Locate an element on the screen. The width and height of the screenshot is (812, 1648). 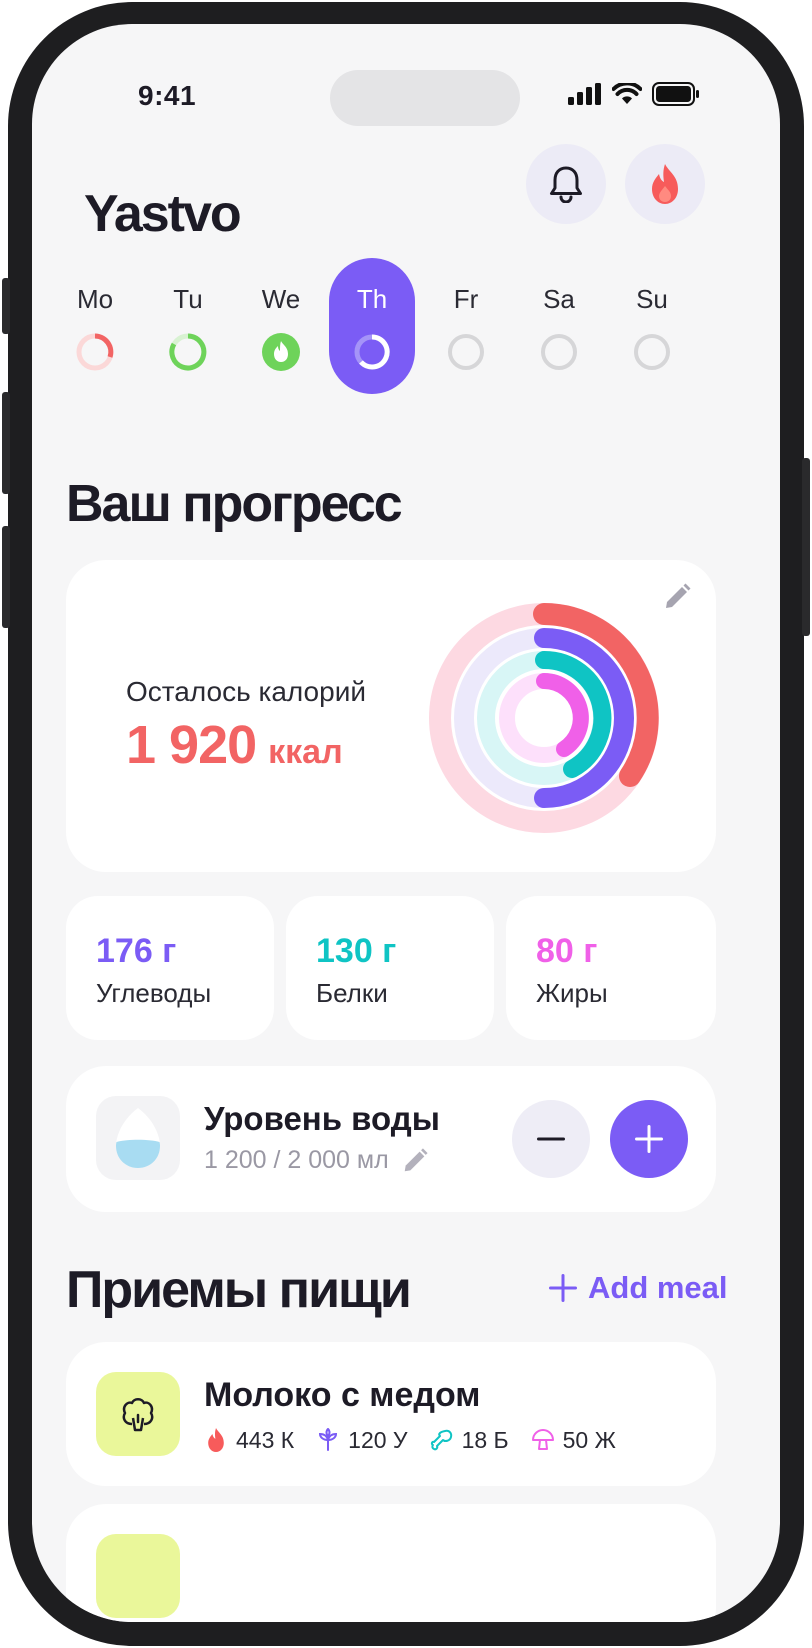
section-title-progress: Ваш прогресс is located at coordinates (234, 504).